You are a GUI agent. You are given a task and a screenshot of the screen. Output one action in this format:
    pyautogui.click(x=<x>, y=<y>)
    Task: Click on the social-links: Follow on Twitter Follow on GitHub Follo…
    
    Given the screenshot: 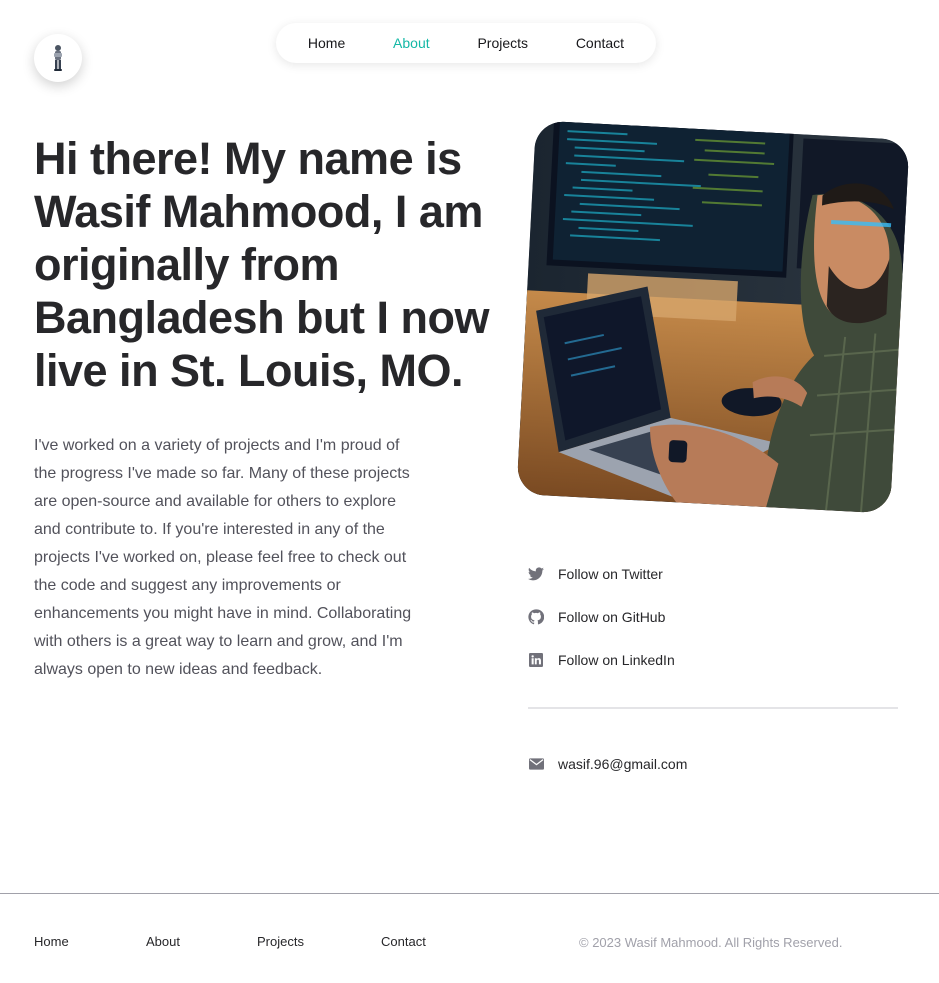 What is the action you would take?
    pyautogui.click(x=713, y=616)
    